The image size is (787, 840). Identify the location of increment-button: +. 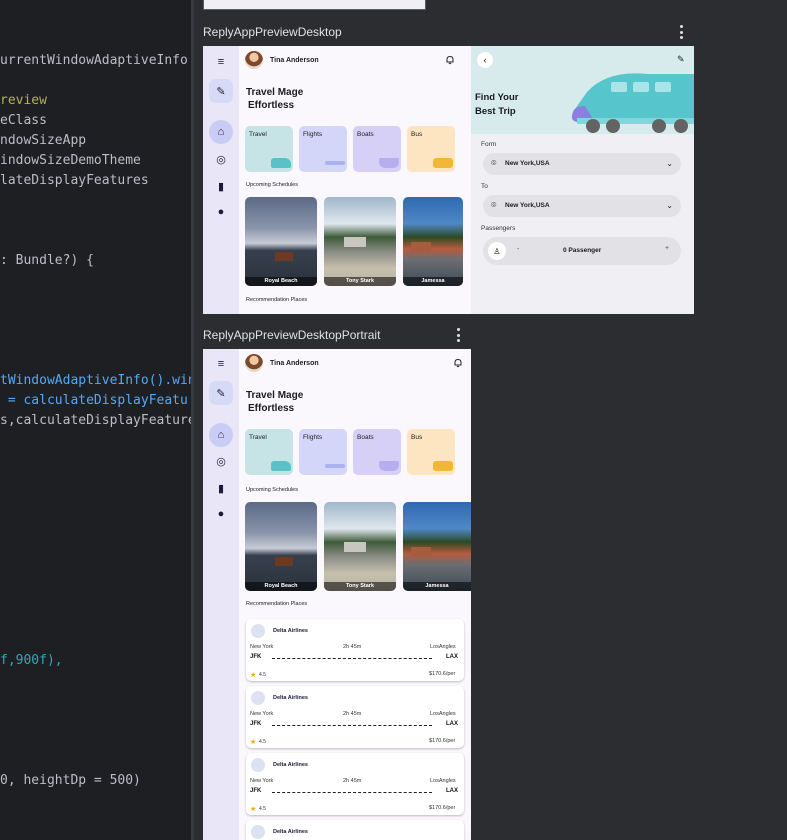
(667, 248).